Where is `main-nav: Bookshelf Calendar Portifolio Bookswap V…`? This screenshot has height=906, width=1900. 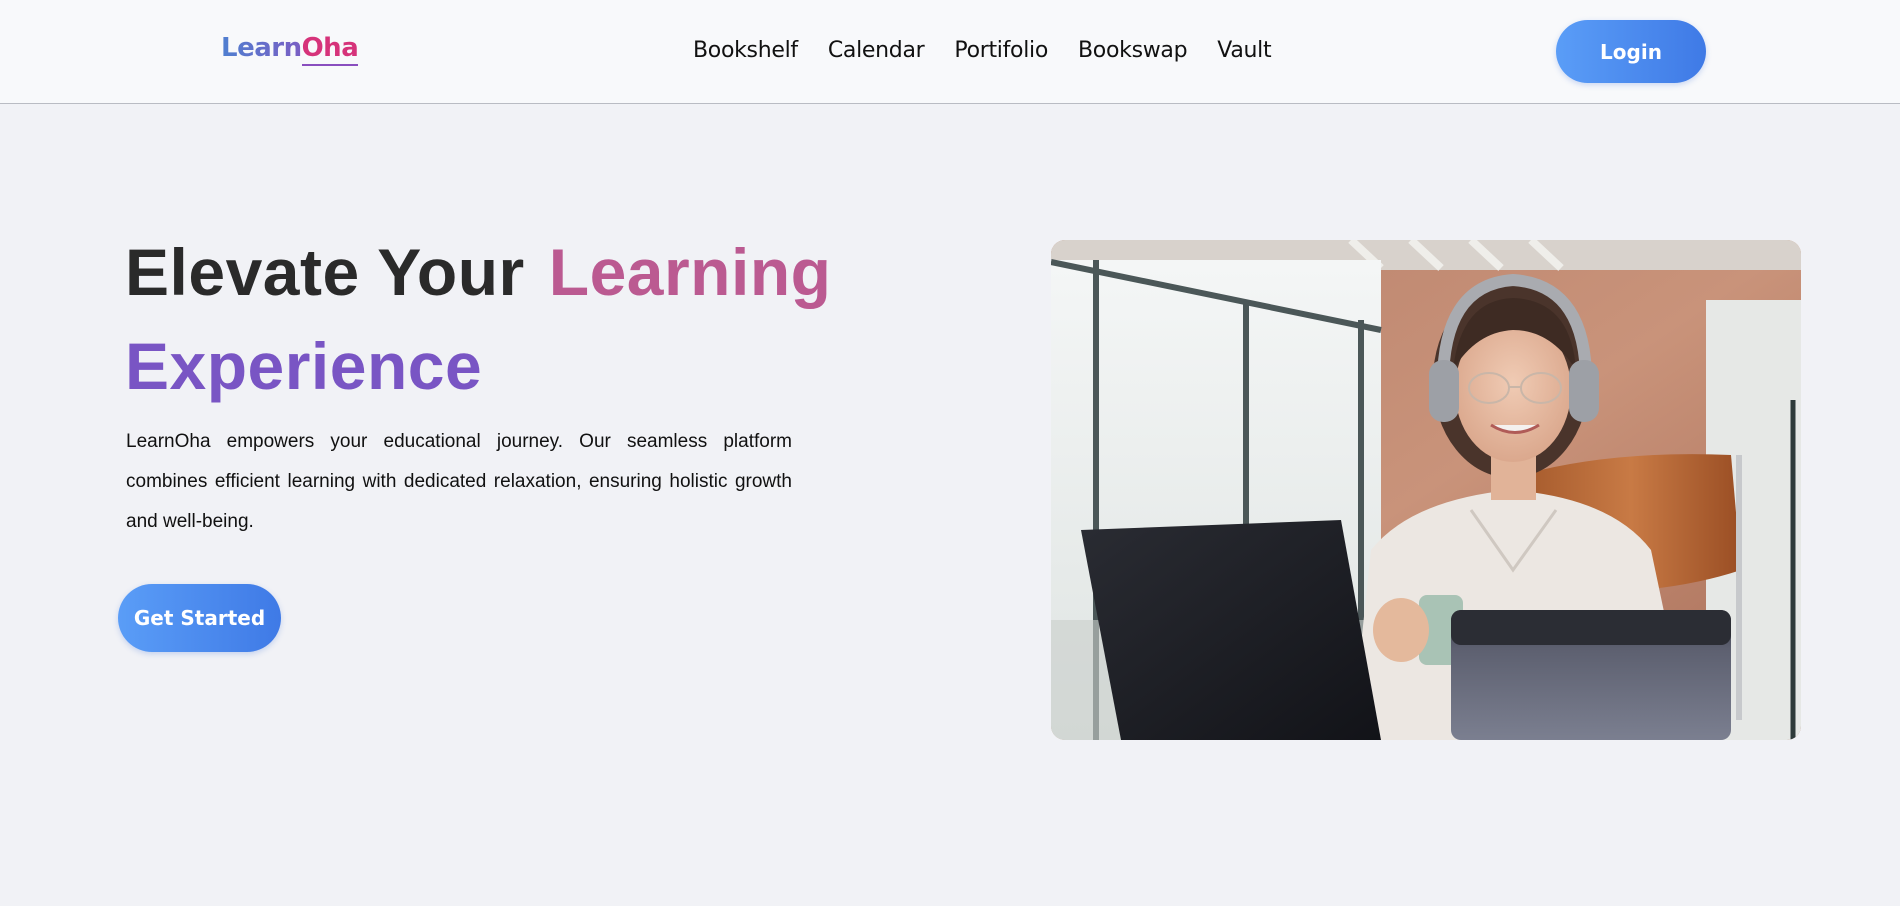 main-nav: Bookshelf Calendar Portifolio Bookswap V… is located at coordinates (982, 50).